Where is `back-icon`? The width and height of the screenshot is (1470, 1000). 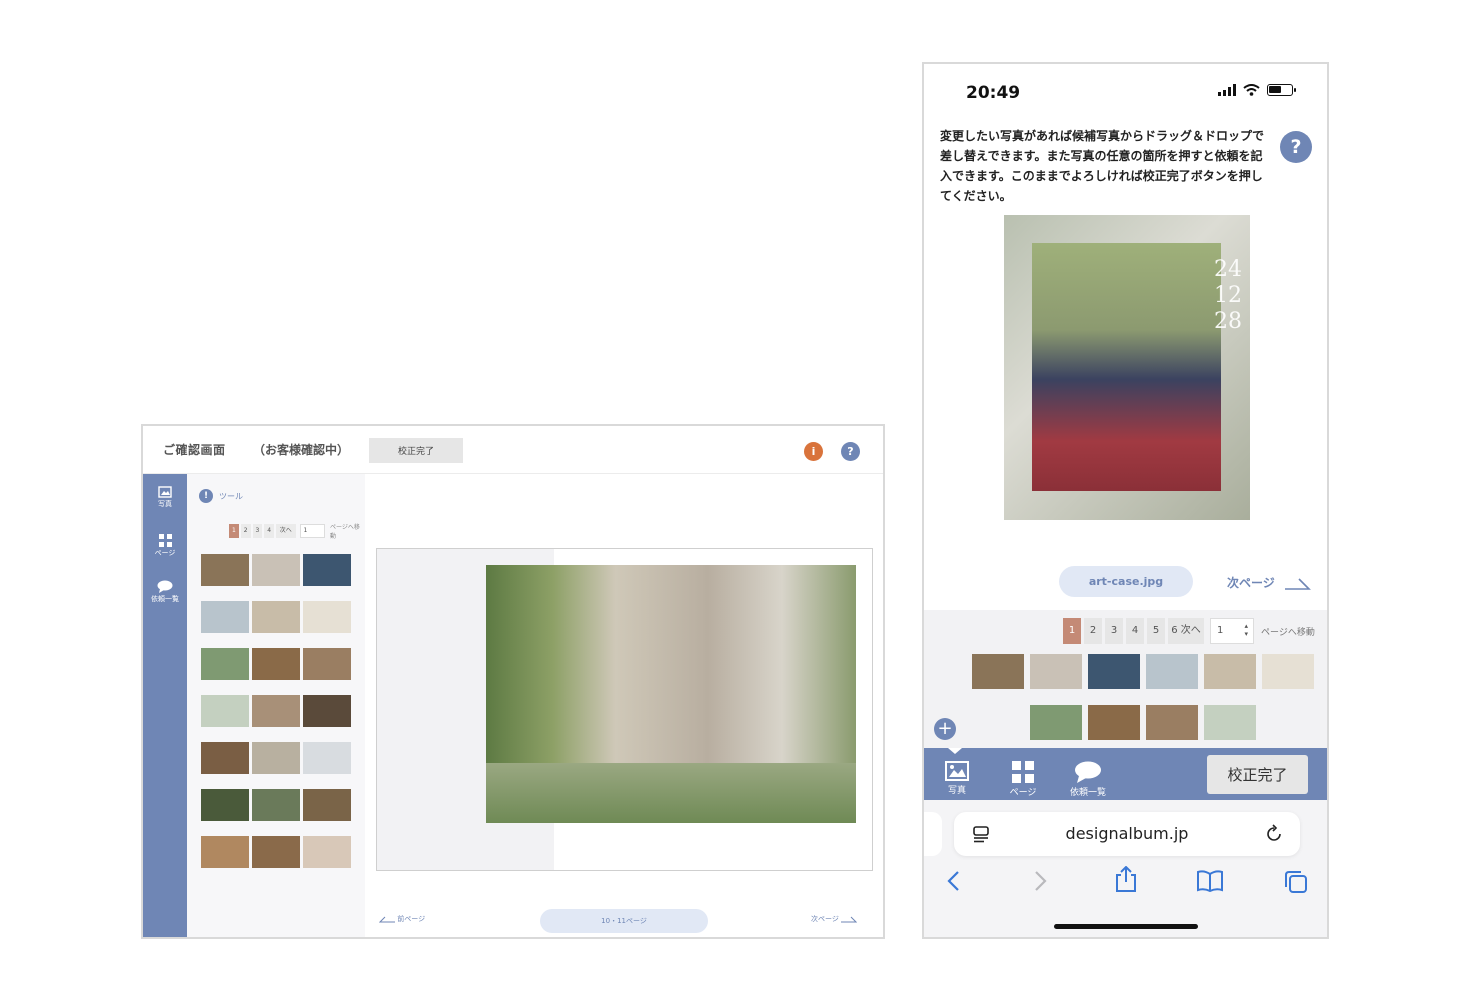
back-icon is located at coordinates (954, 881).